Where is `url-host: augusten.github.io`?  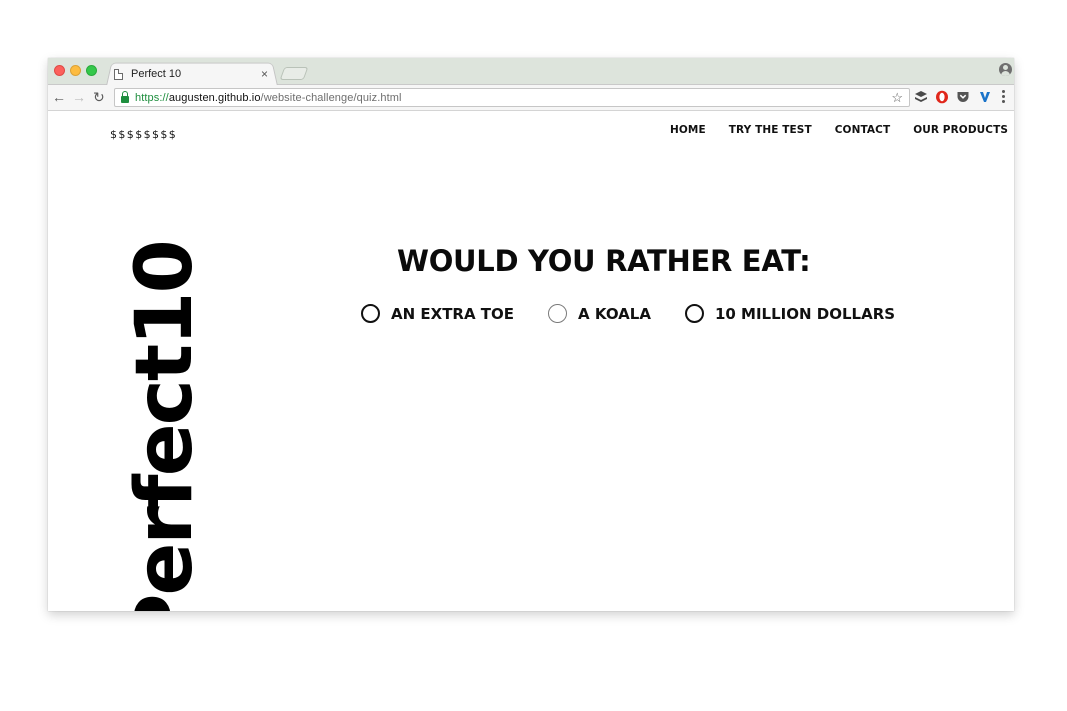
url-host: augusten.github.io is located at coordinates (214, 97).